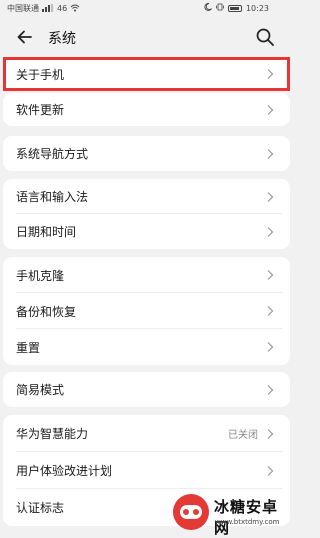 The height and width of the screenshot is (538, 320). Describe the element at coordinates (146, 275) in the screenshot. I see `menu-item-phone-clone: 手机克隆` at that location.